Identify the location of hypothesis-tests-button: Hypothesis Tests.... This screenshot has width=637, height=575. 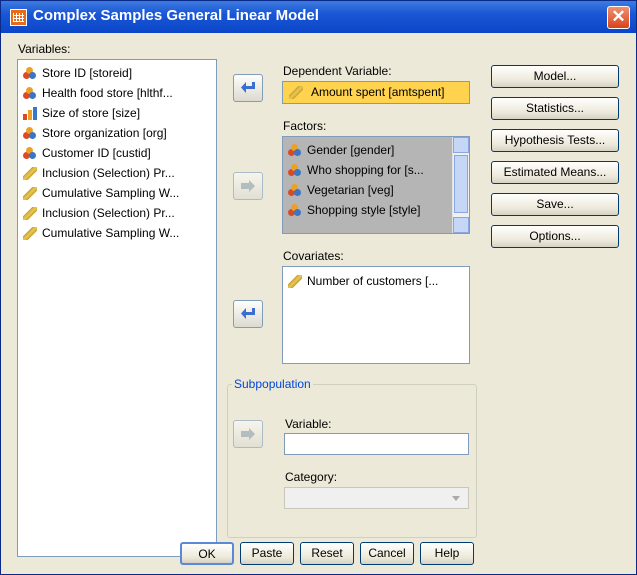
(555, 140).